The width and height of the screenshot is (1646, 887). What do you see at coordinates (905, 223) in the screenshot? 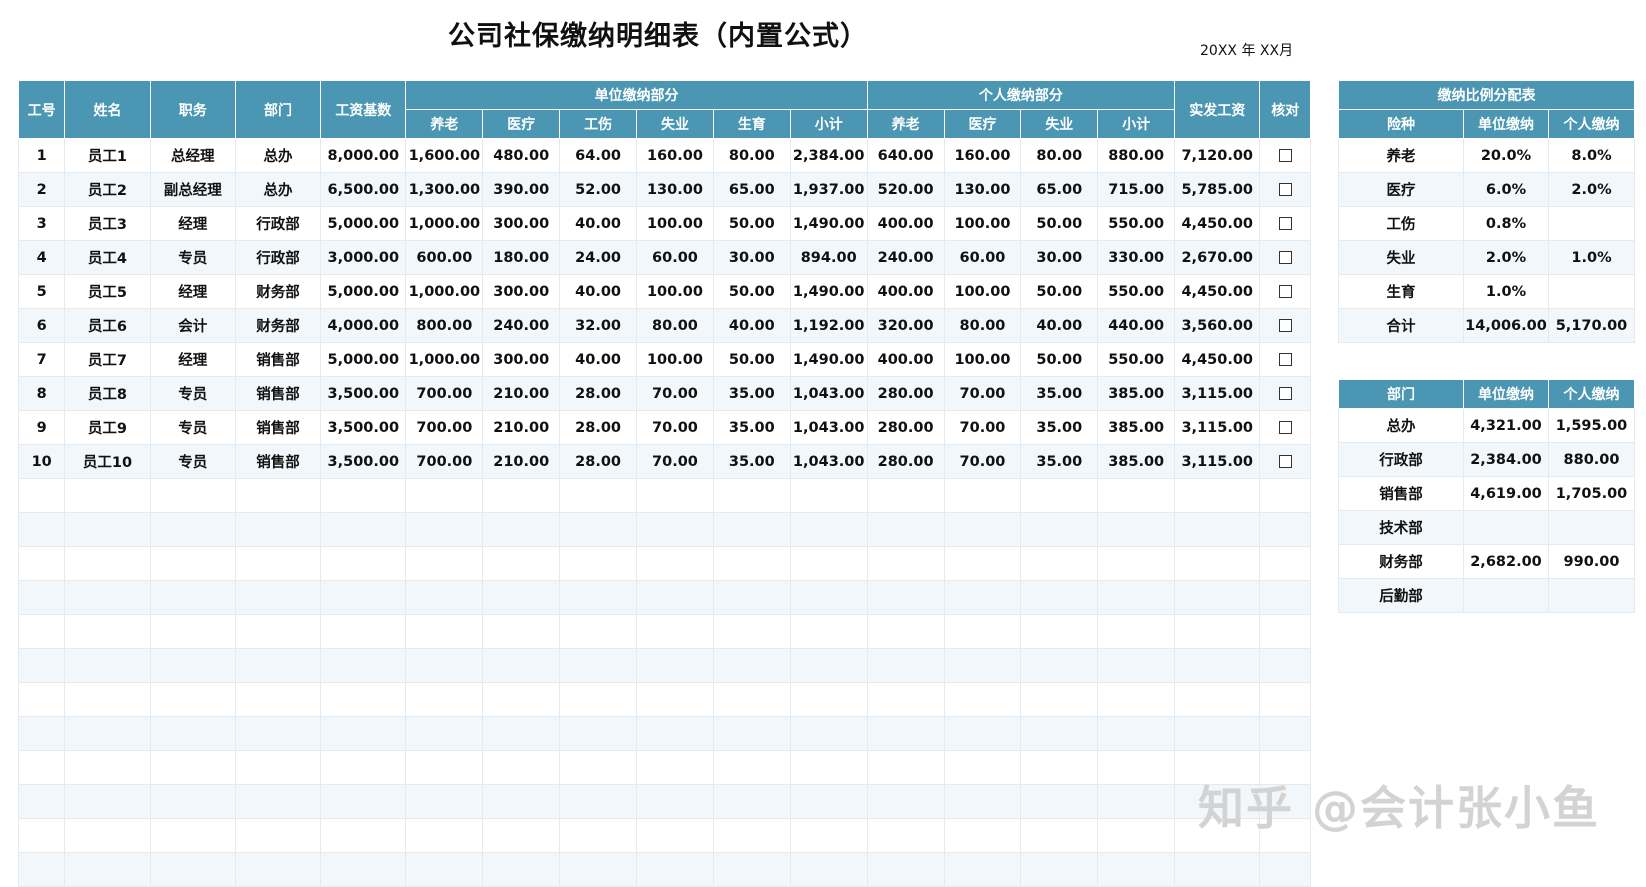
I see `table-cell: 400.00` at bounding box center [905, 223].